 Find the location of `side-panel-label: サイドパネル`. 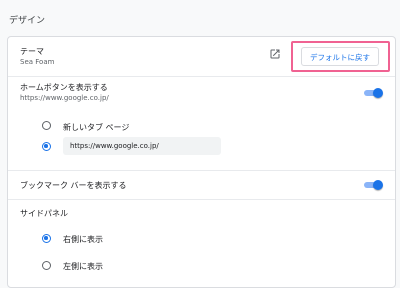

side-panel-label: サイドパネル is located at coordinates (44, 213).